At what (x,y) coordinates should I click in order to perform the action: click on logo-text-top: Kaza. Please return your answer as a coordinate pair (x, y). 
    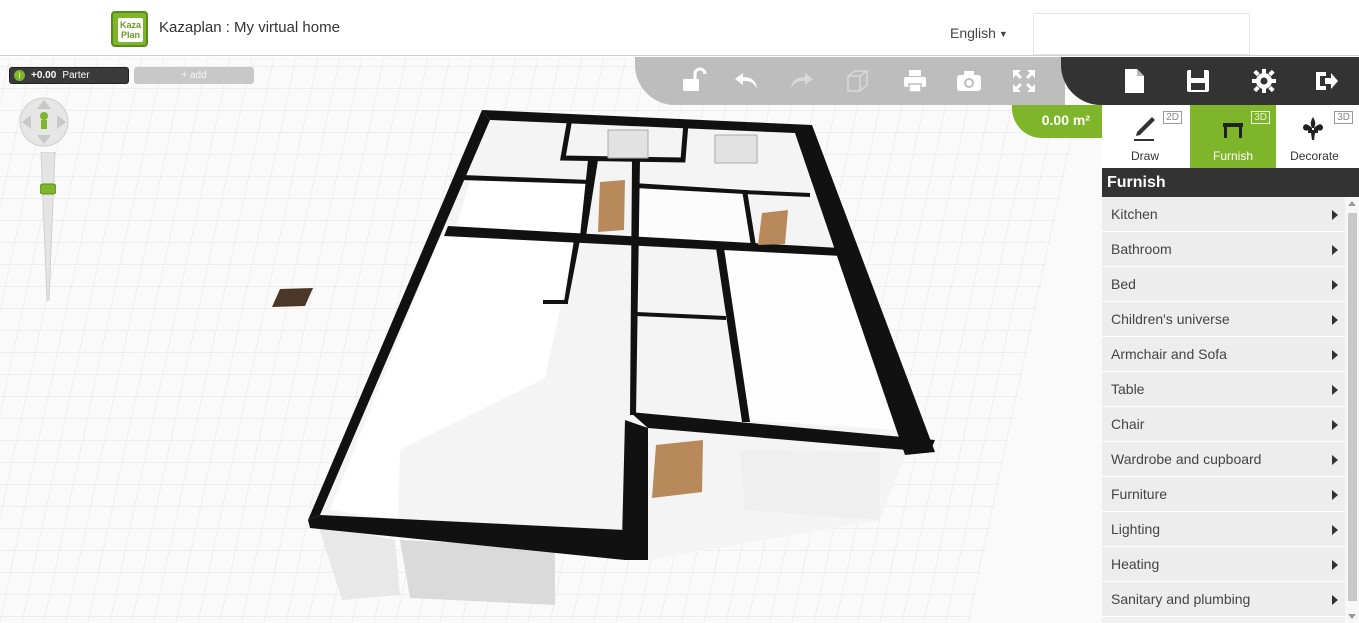
    Looking at the image, I should click on (130, 25).